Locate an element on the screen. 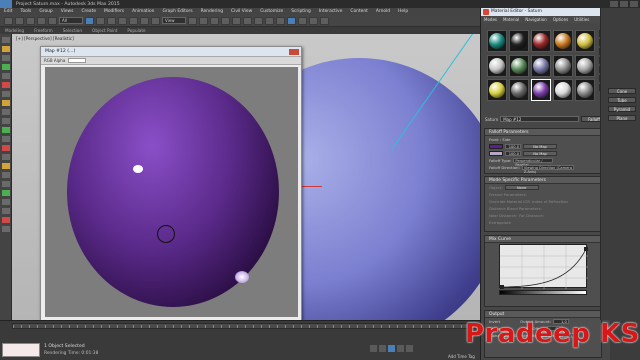 The height and width of the screenshot is (360, 640). override-ior-checkbox: Override Material IOR is located at coordinates (509, 201).